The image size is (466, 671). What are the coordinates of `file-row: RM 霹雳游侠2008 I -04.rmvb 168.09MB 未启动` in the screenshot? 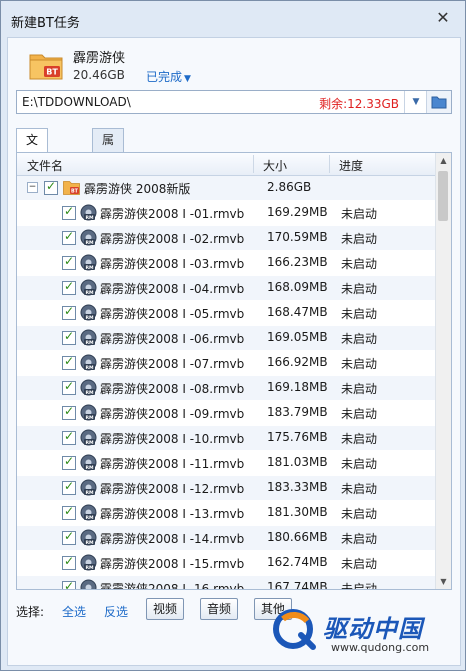 It's located at (226, 288).